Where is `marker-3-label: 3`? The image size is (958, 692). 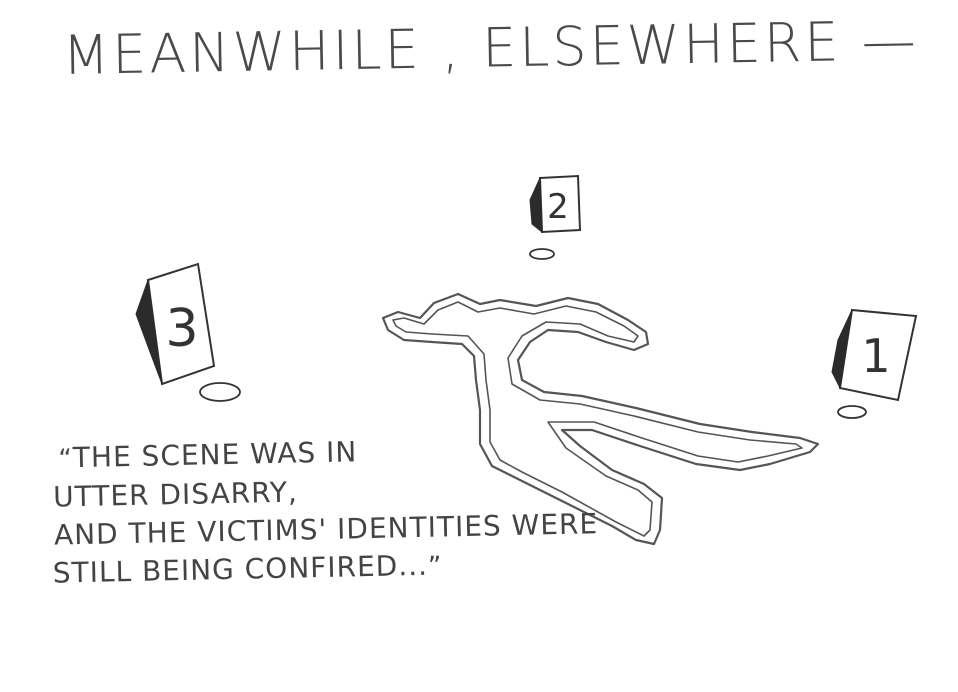
marker-3-label: 3 is located at coordinates (181, 329).